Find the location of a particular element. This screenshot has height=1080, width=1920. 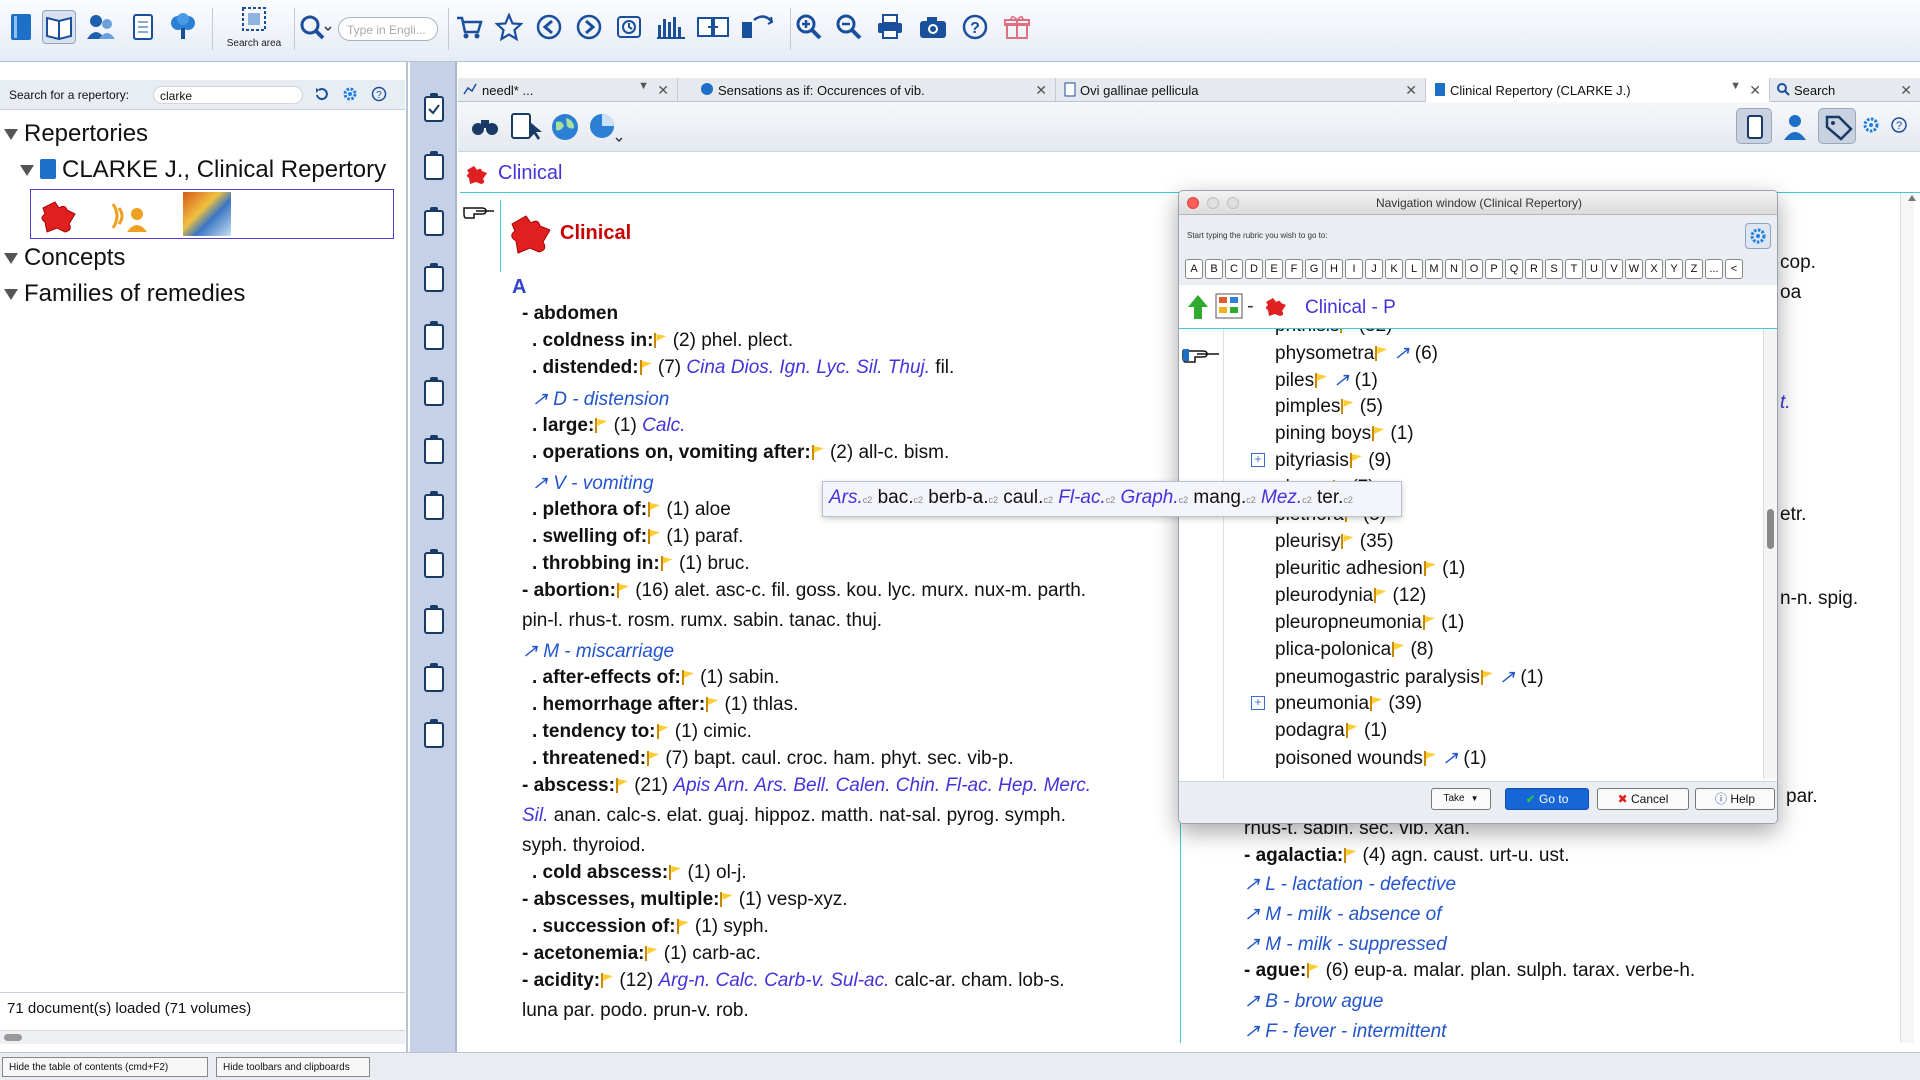

letter-button: S is located at coordinates (1554, 269).